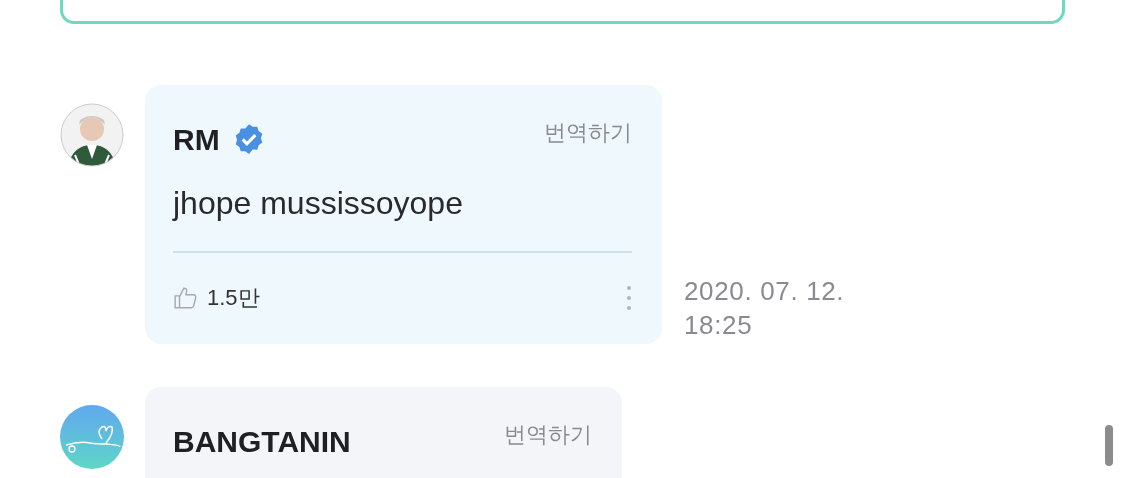 This screenshot has width=1125, height=478. What do you see at coordinates (629, 297) in the screenshot?
I see `more-options-icon` at bounding box center [629, 297].